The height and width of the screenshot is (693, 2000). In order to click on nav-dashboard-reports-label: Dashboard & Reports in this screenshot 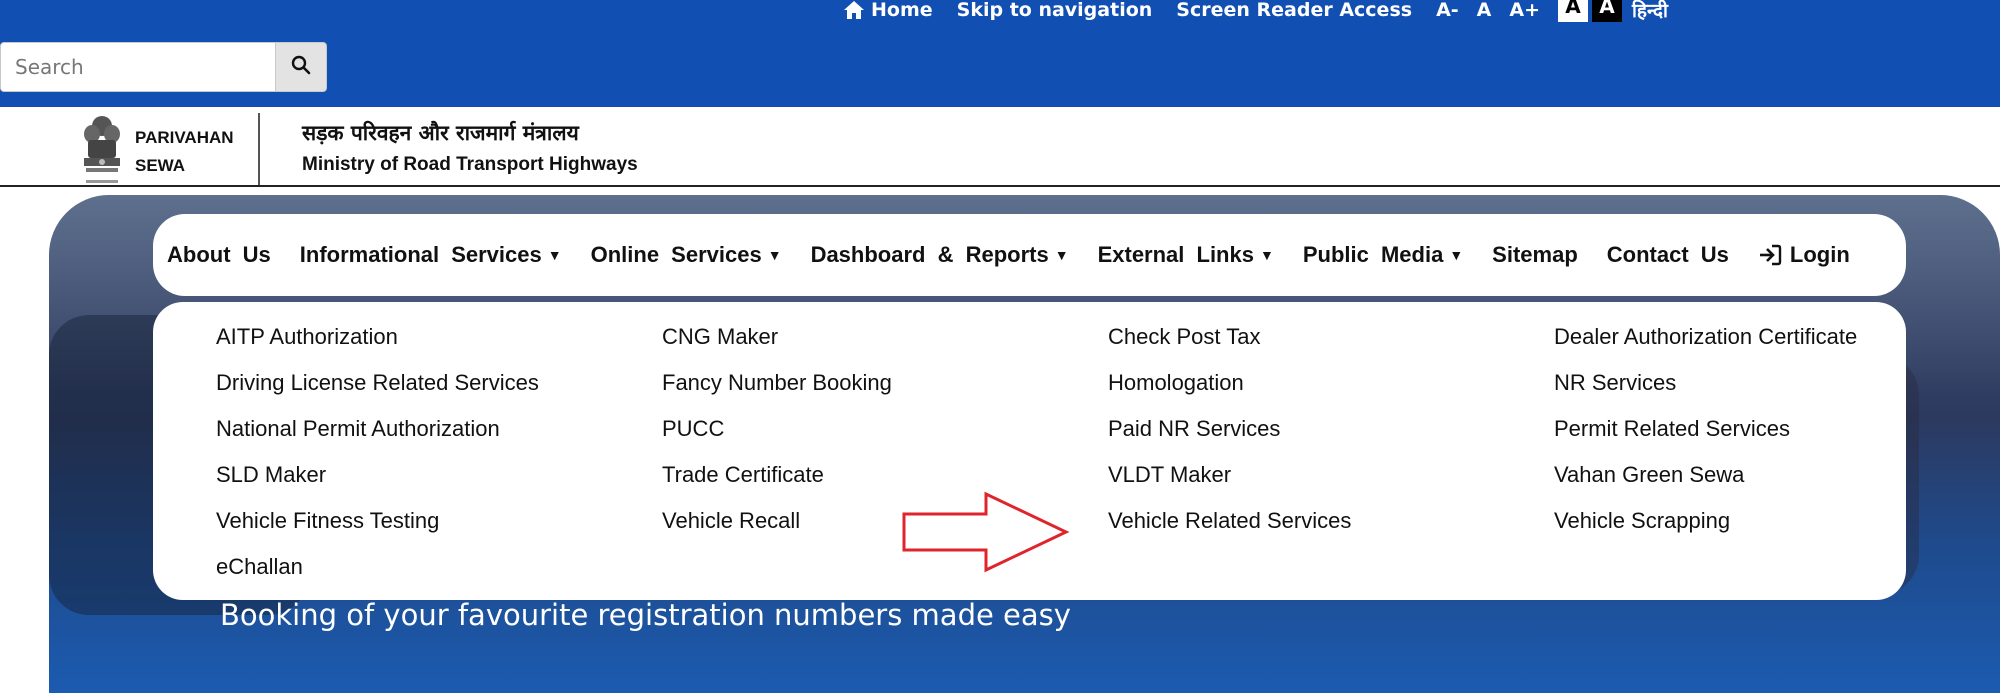, I will do `click(929, 254)`.